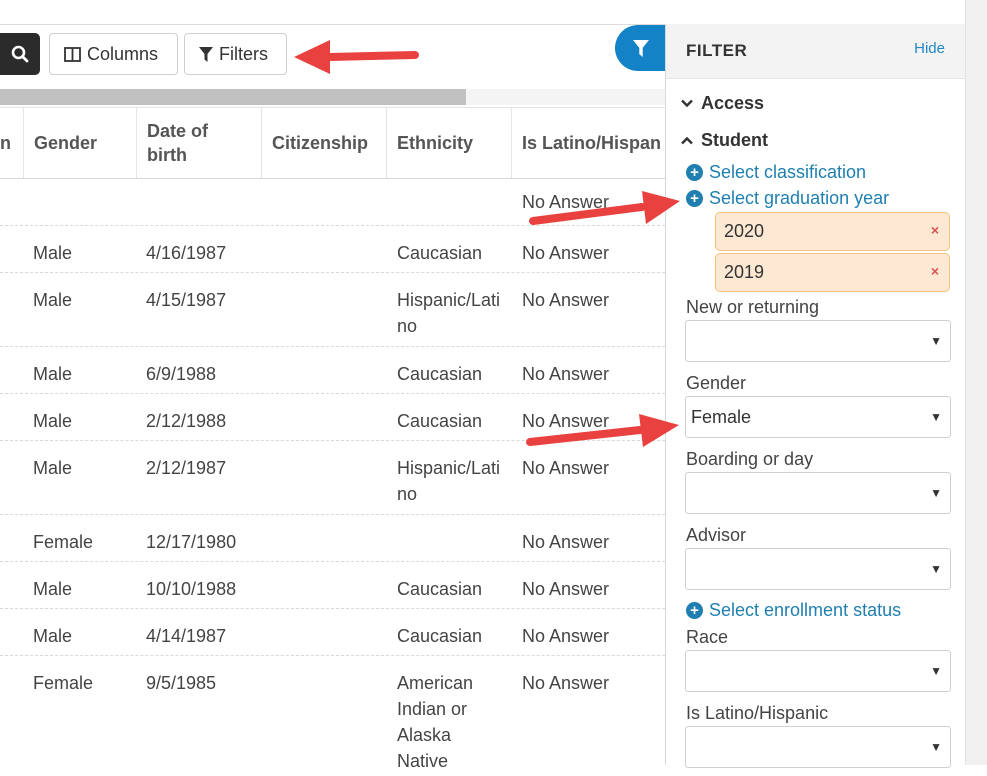 This screenshot has width=987, height=776. I want to click on filters-label: Filters, so click(243, 53).